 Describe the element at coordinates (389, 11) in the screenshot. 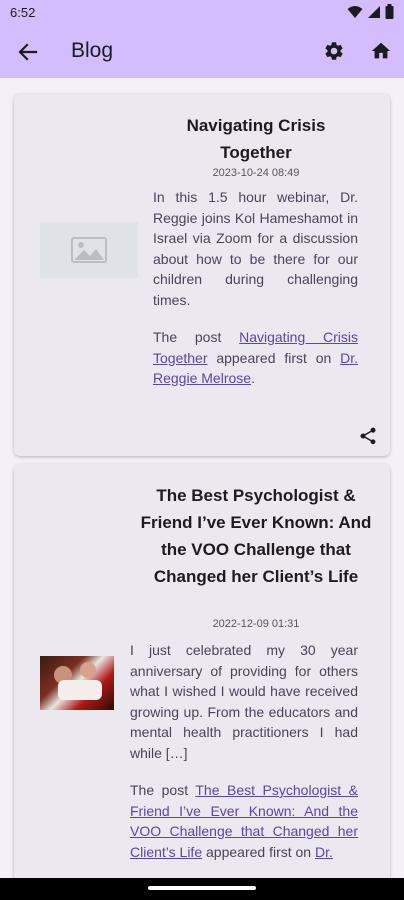

I see `battery-icon` at that location.